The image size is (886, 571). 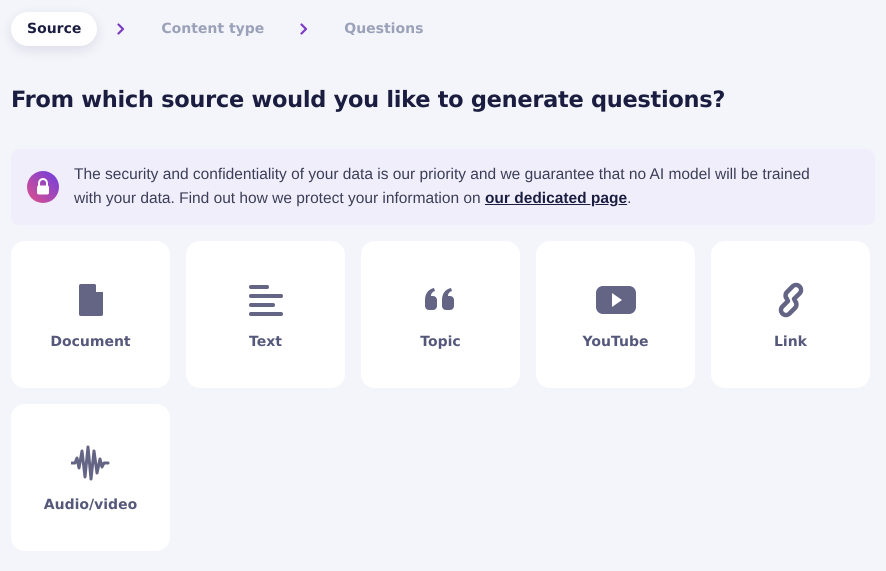 I want to click on lock-icon, so click(x=43, y=187).